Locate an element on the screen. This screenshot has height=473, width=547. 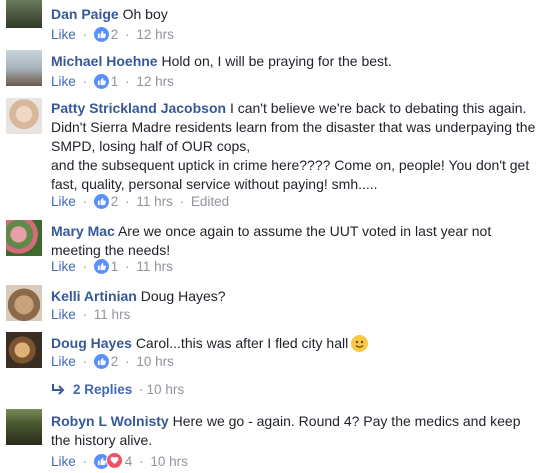
replies-count: 2 Replies is located at coordinates (102, 389).